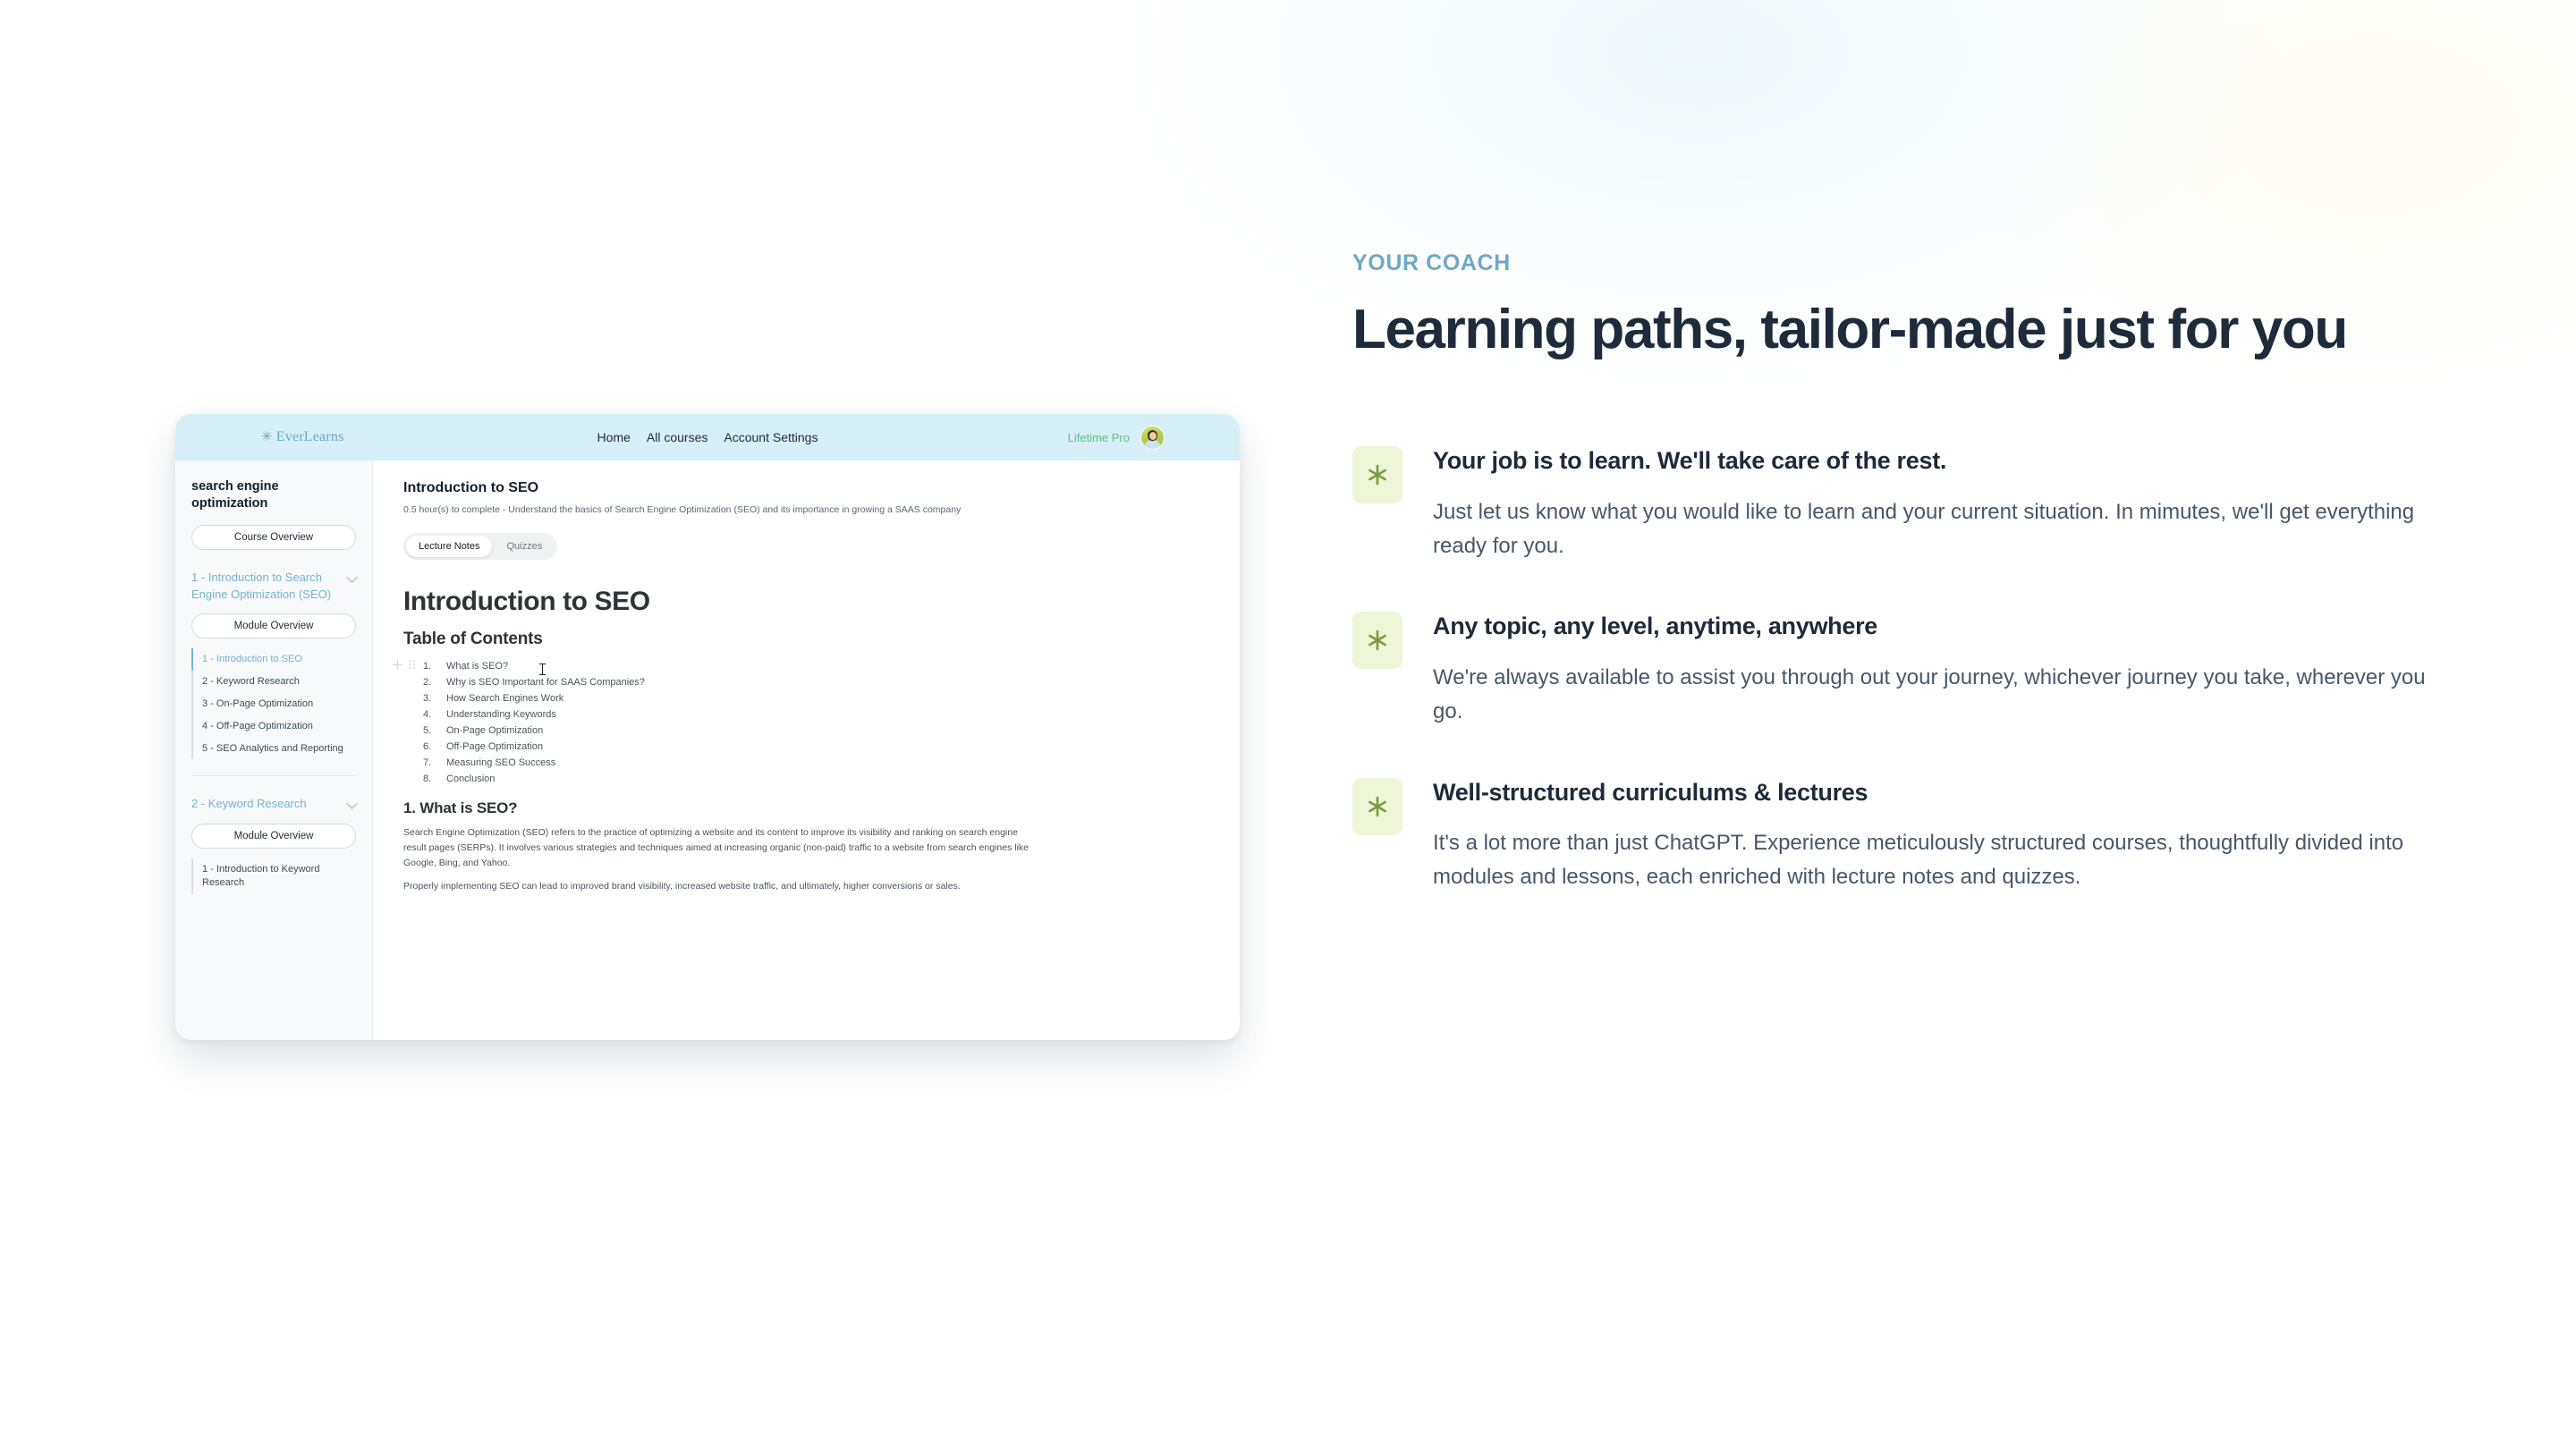 The height and width of the screenshot is (1454, 2576). Describe the element at coordinates (273, 682) in the screenshot. I see `sidebar-lesson-item: 2 - Keyword Research` at that location.